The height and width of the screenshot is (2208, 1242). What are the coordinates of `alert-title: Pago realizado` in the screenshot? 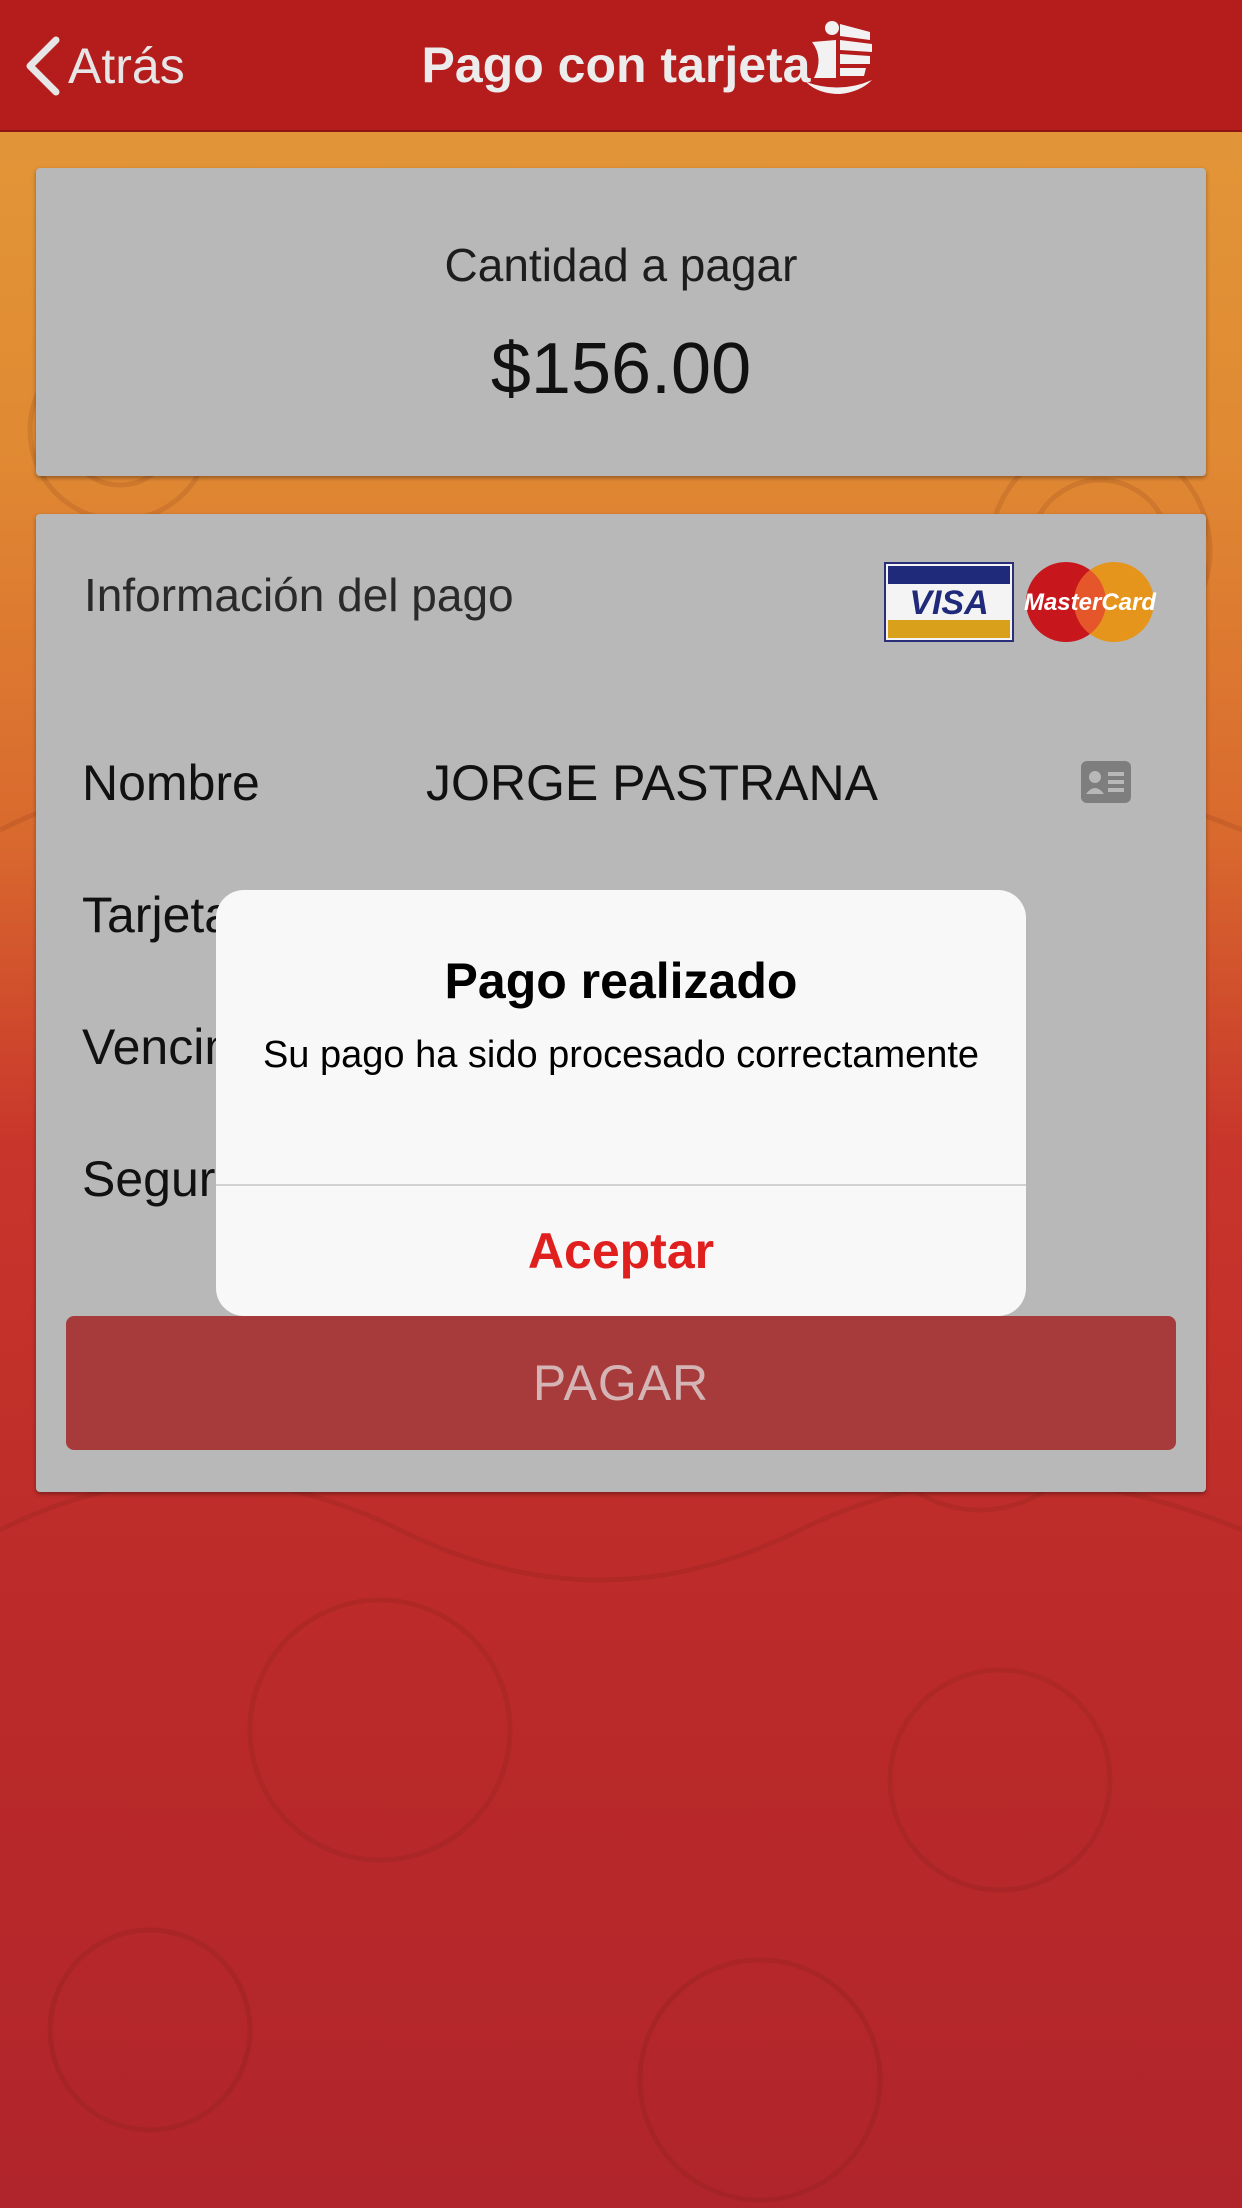 It's located at (621, 981).